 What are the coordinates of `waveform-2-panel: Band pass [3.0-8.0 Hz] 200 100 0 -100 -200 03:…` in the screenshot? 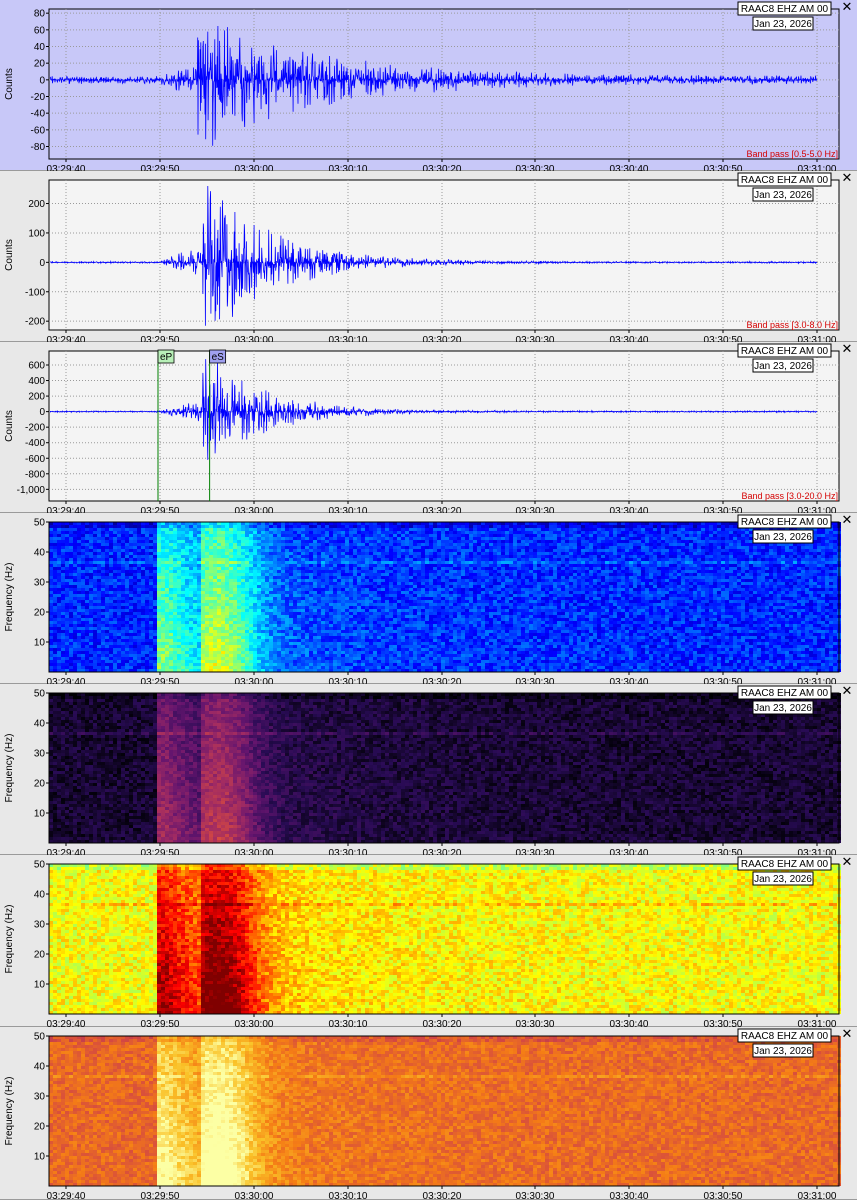 It's located at (428, 256).